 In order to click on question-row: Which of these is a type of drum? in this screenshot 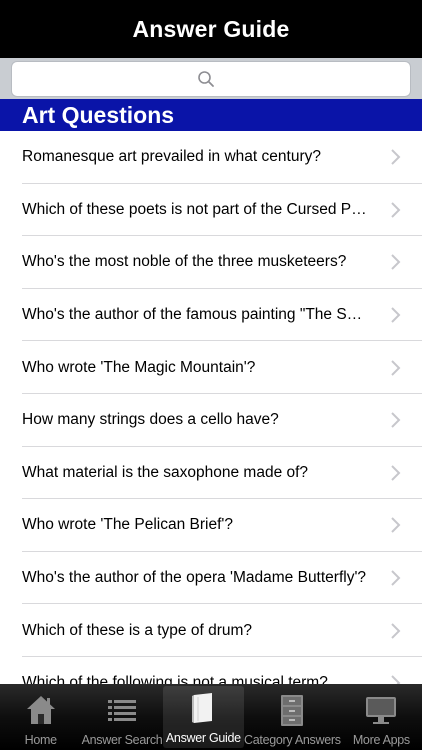, I will do `click(211, 630)`.